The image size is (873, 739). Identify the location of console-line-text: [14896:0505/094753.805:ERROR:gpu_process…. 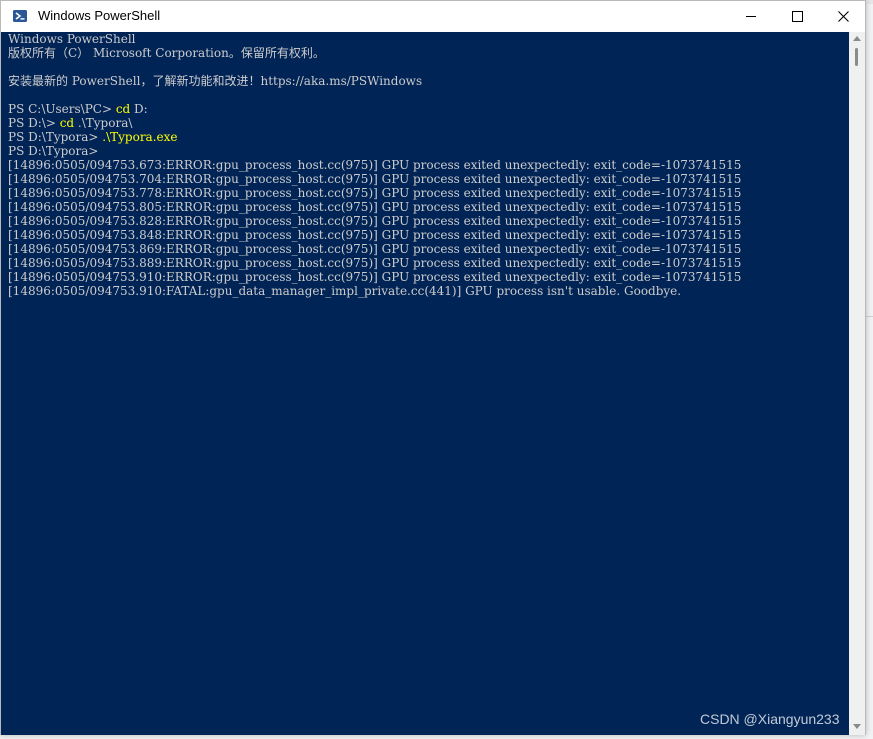
(375, 207).